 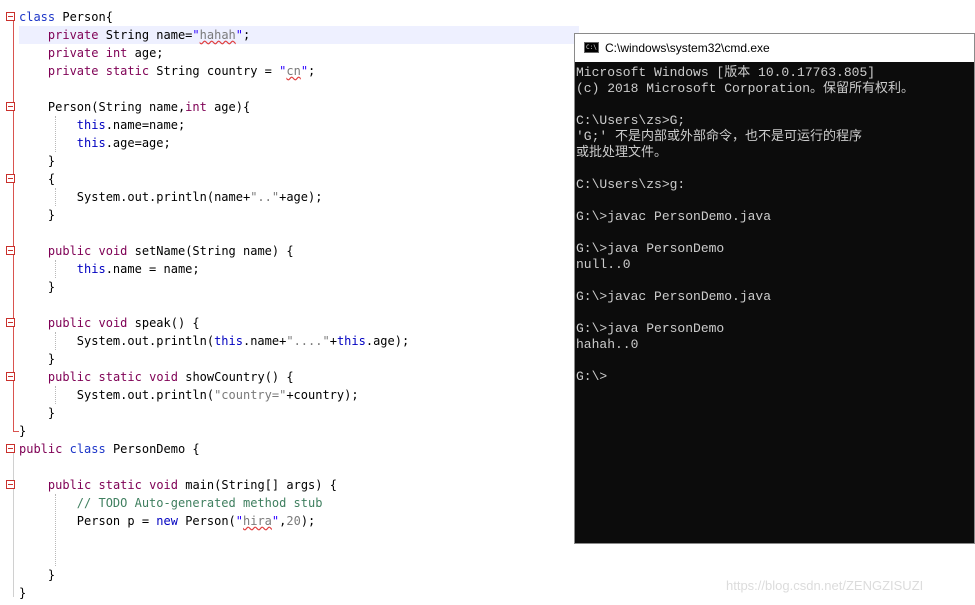 I want to click on code-line: private String name="hahah";, so click(x=134, y=35).